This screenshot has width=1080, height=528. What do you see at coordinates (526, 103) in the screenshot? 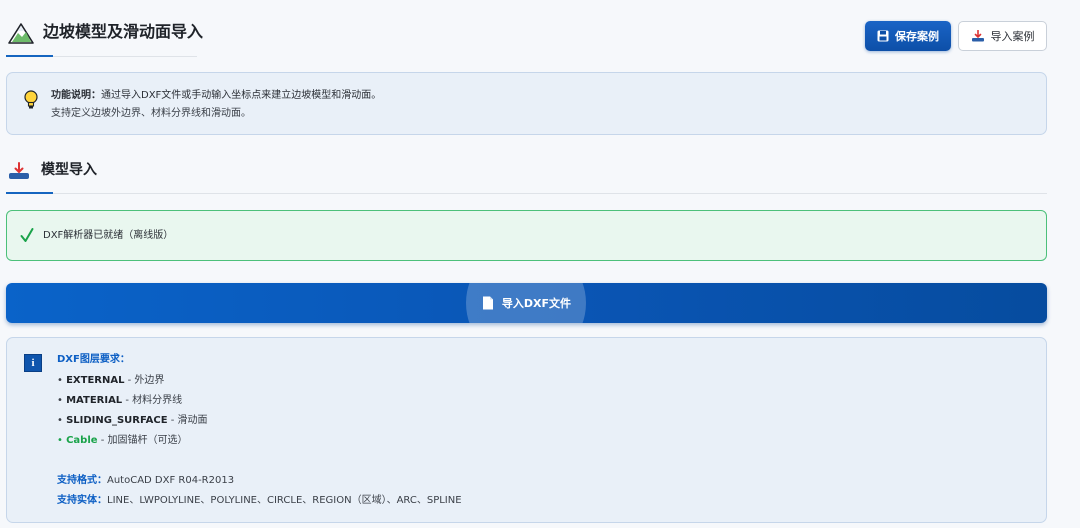
I see `info-box` at bounding box center [526, 103].